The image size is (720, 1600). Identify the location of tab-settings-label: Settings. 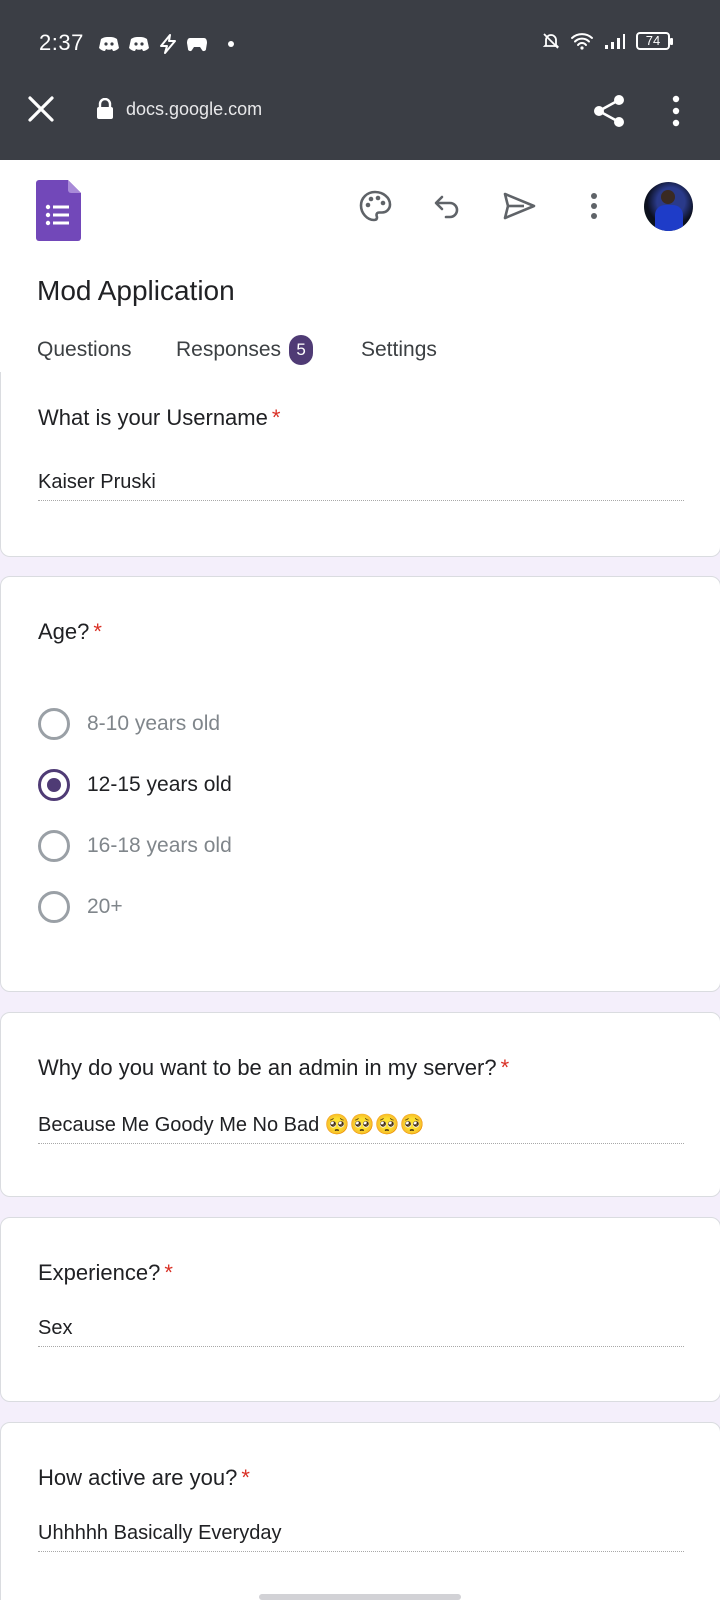
(399, 349).